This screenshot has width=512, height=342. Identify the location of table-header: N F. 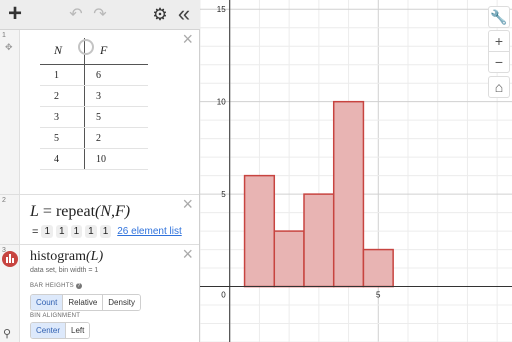
(94, 49).